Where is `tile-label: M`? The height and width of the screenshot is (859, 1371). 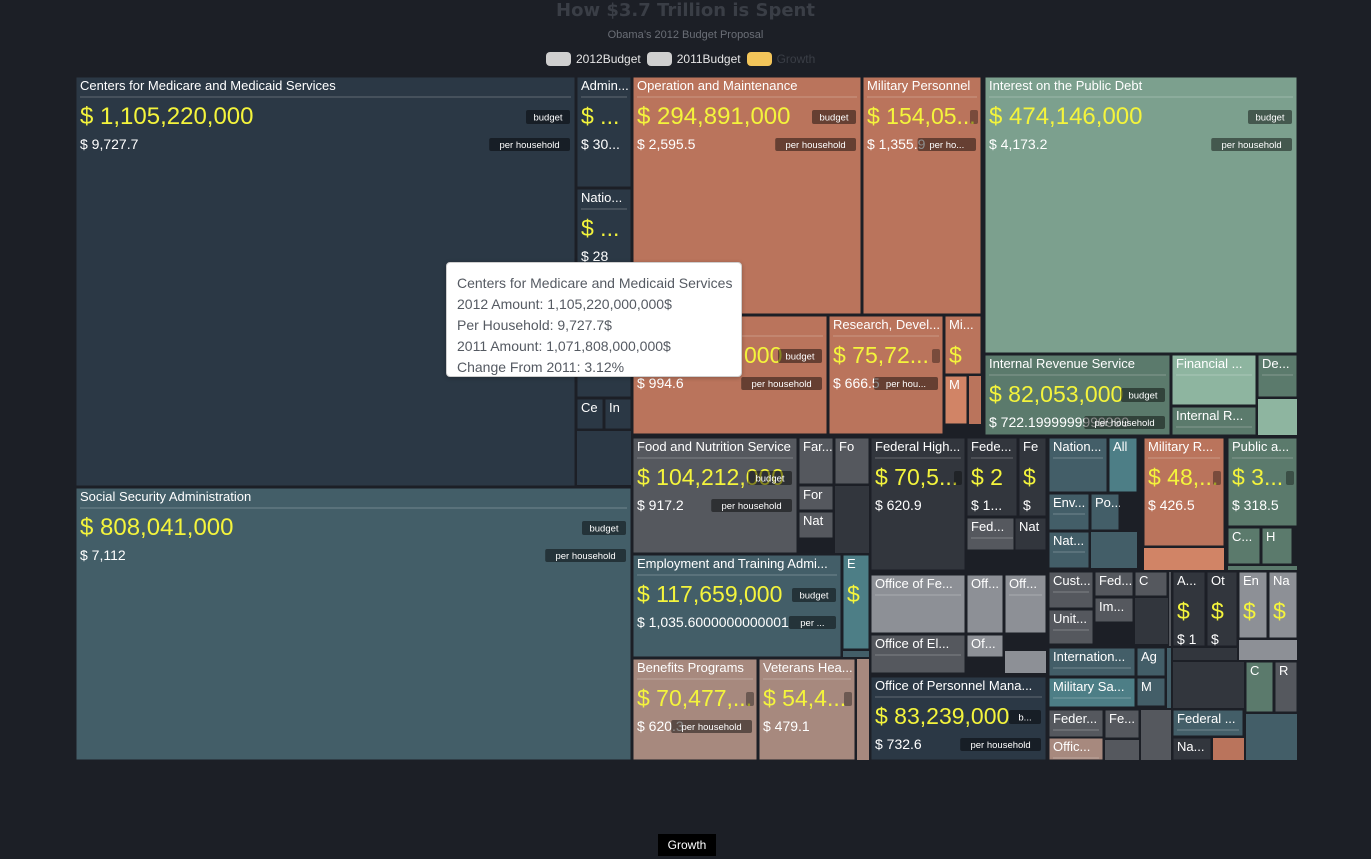 tile-label: M is located at coordinates (1146, 686).